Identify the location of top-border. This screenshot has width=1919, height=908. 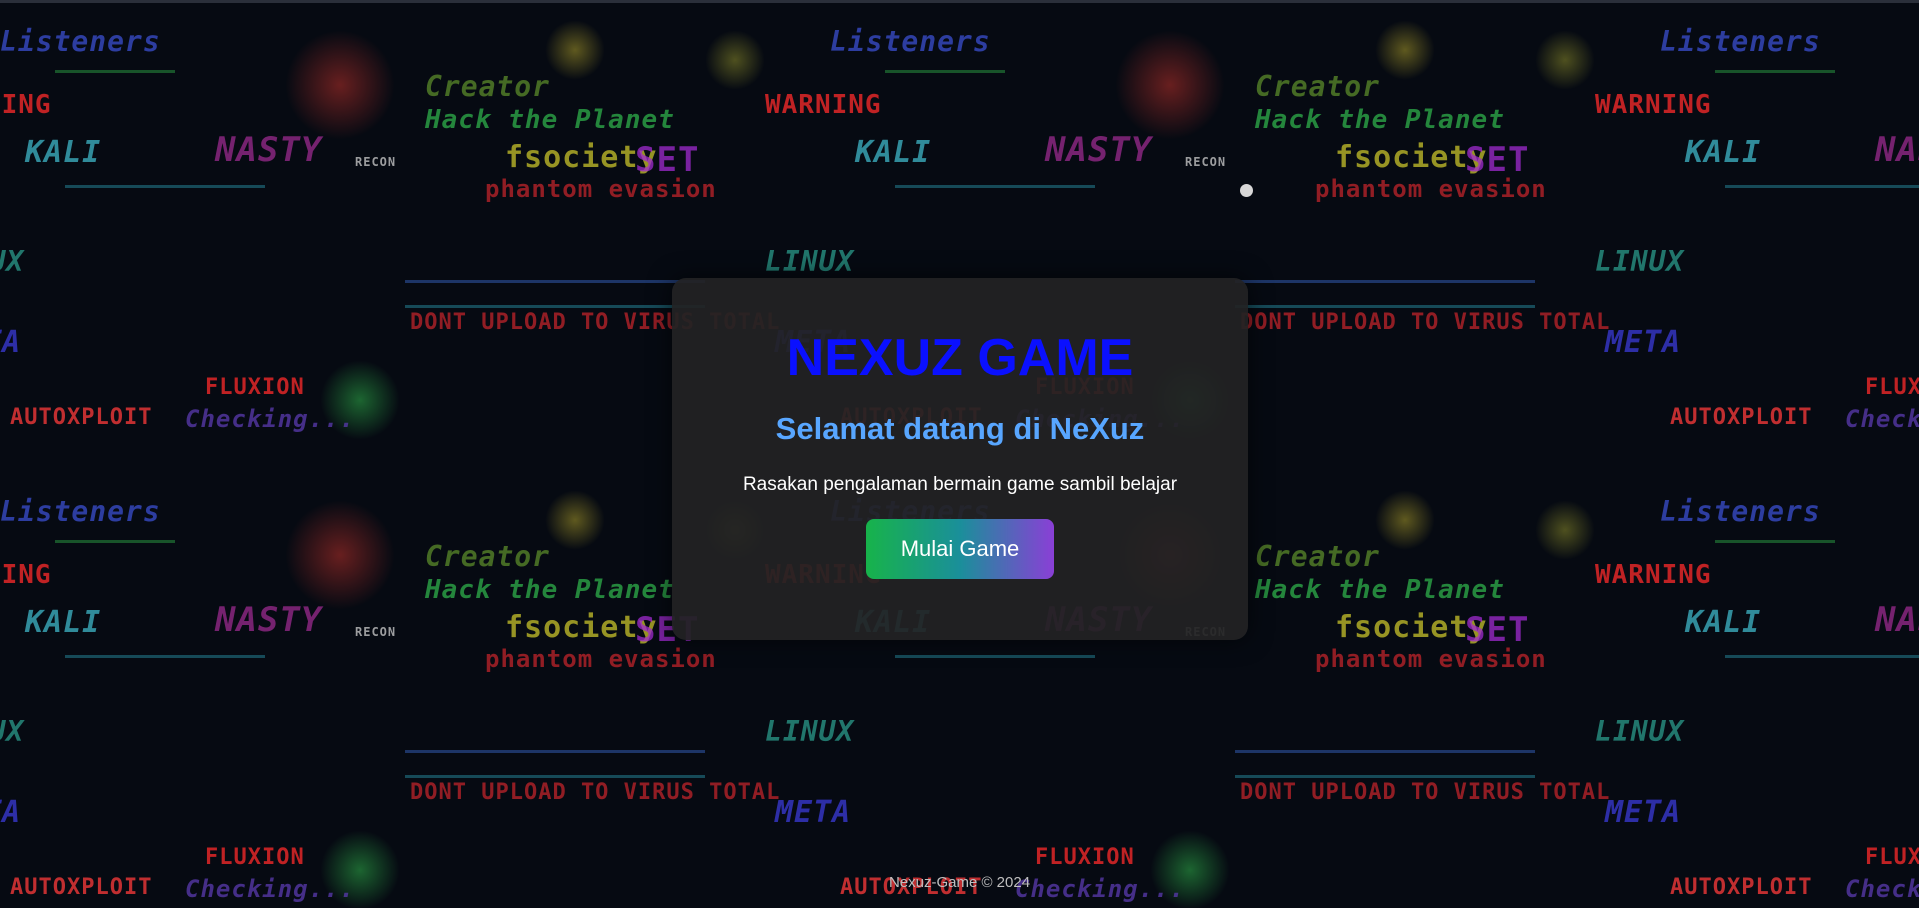
(959, 1).